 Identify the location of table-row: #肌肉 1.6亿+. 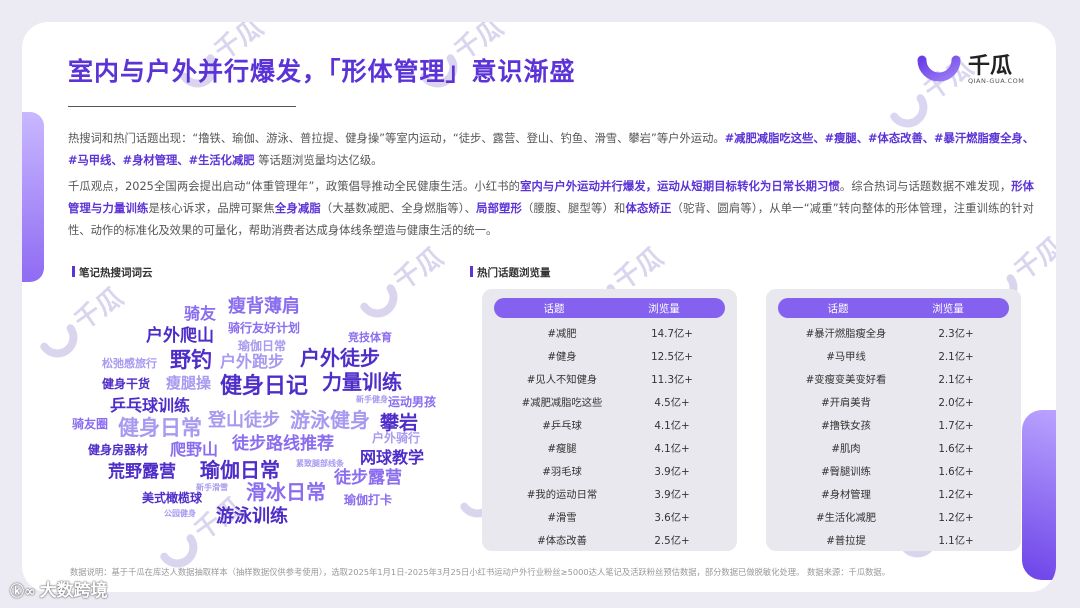
(893, 447).